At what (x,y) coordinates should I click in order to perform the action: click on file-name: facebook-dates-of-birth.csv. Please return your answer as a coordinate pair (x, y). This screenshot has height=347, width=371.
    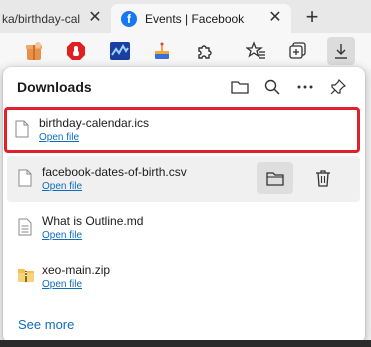
    Looking at the image, I should click on (114, 172).